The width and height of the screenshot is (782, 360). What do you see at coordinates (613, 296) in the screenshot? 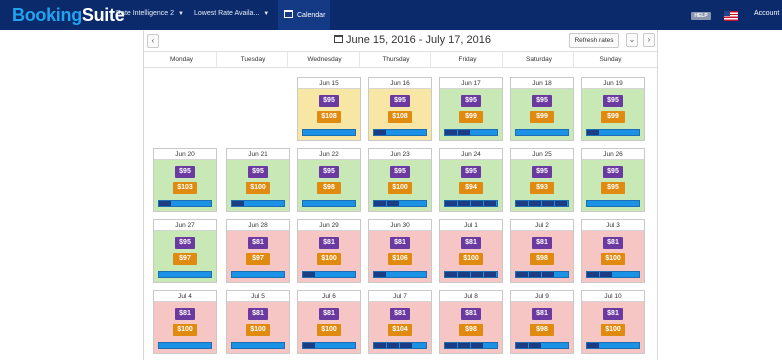
I see `day-date-label: Jul 10` at bounding box center [613, 296].